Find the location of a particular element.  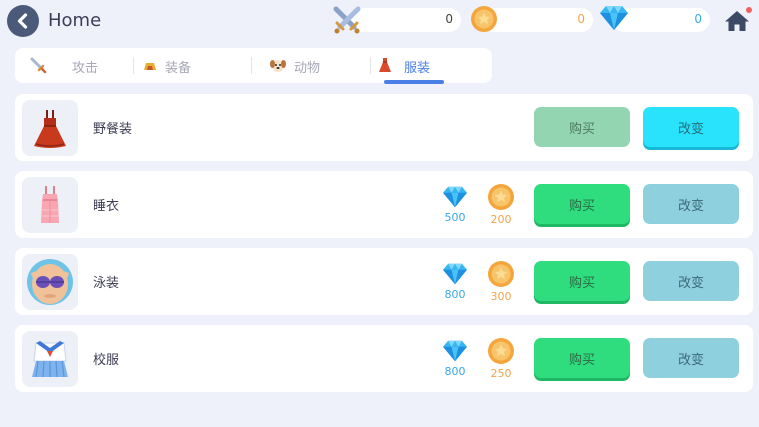

swords-counter: 0 is located at coordinates (397, 20).